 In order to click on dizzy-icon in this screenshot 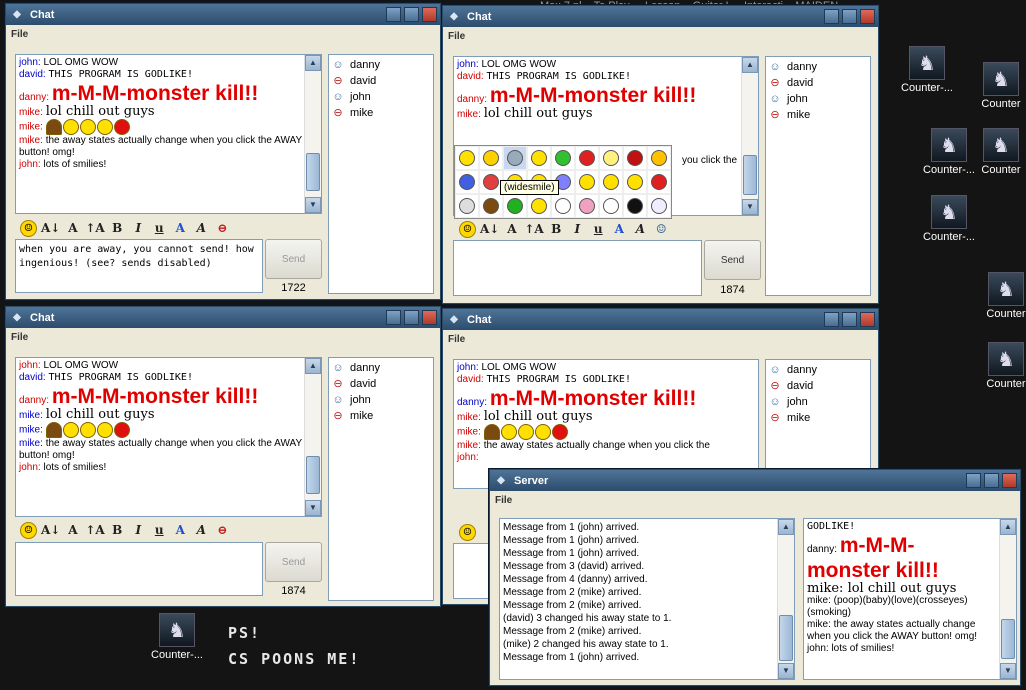, I will do `click(611, 158)`.